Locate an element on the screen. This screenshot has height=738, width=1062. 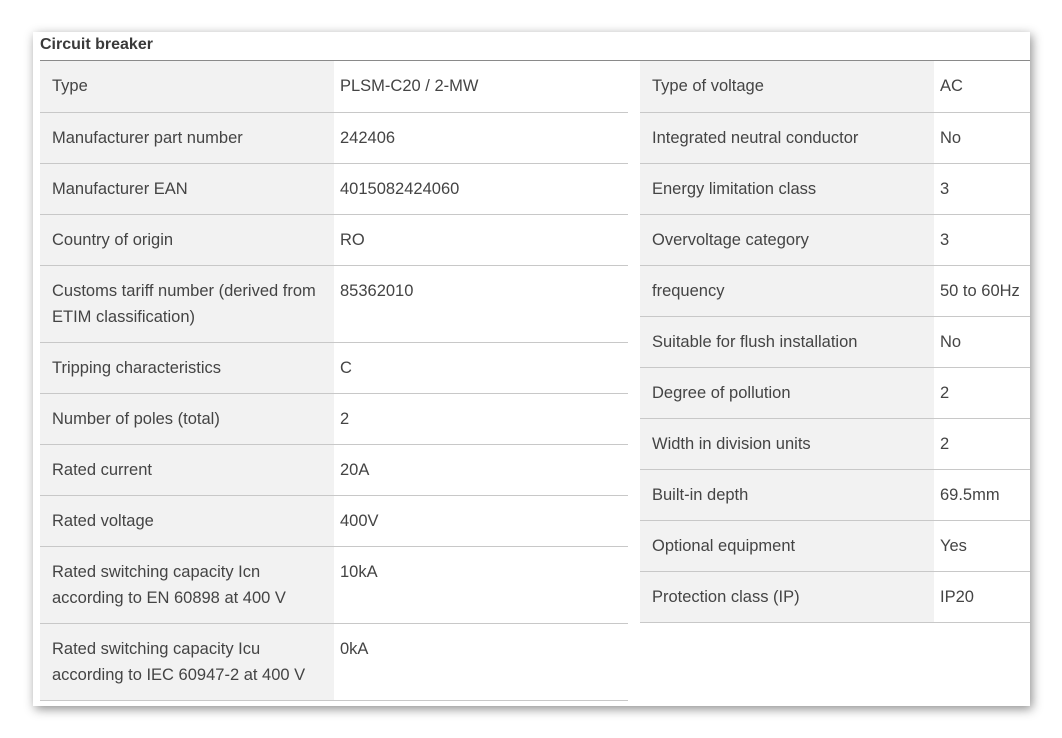
table-row: Suitable for flush installation No is located at coordinates (835, 342).